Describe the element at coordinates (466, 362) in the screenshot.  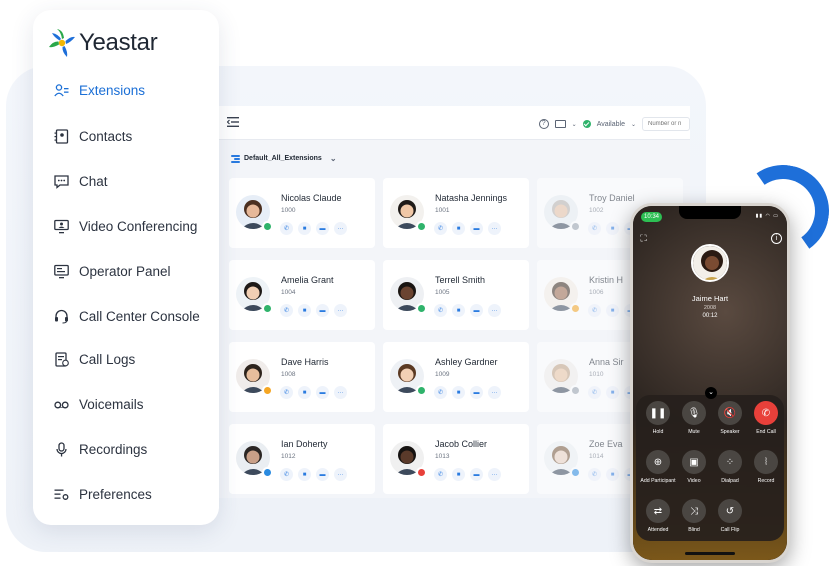
I see `extension-name: Ashley Gardner` at that location.